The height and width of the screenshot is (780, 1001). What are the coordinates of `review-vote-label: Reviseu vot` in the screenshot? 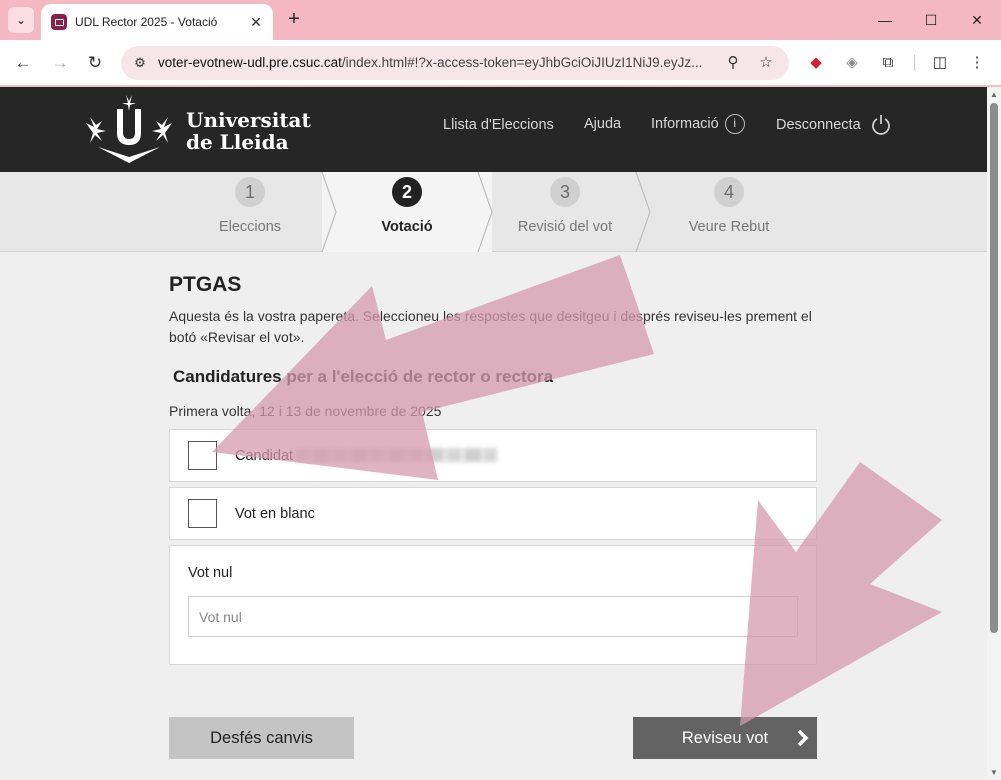 It's located at (725, 737).